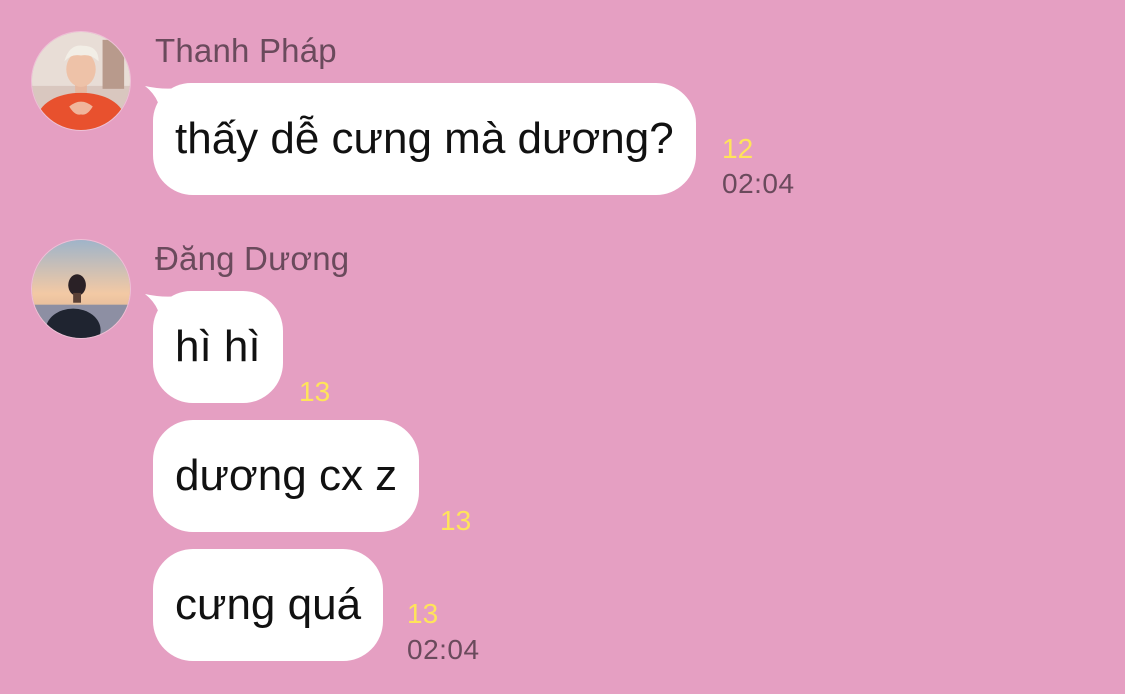  I want to click on message-text: dương cx z, so click(286, 475).